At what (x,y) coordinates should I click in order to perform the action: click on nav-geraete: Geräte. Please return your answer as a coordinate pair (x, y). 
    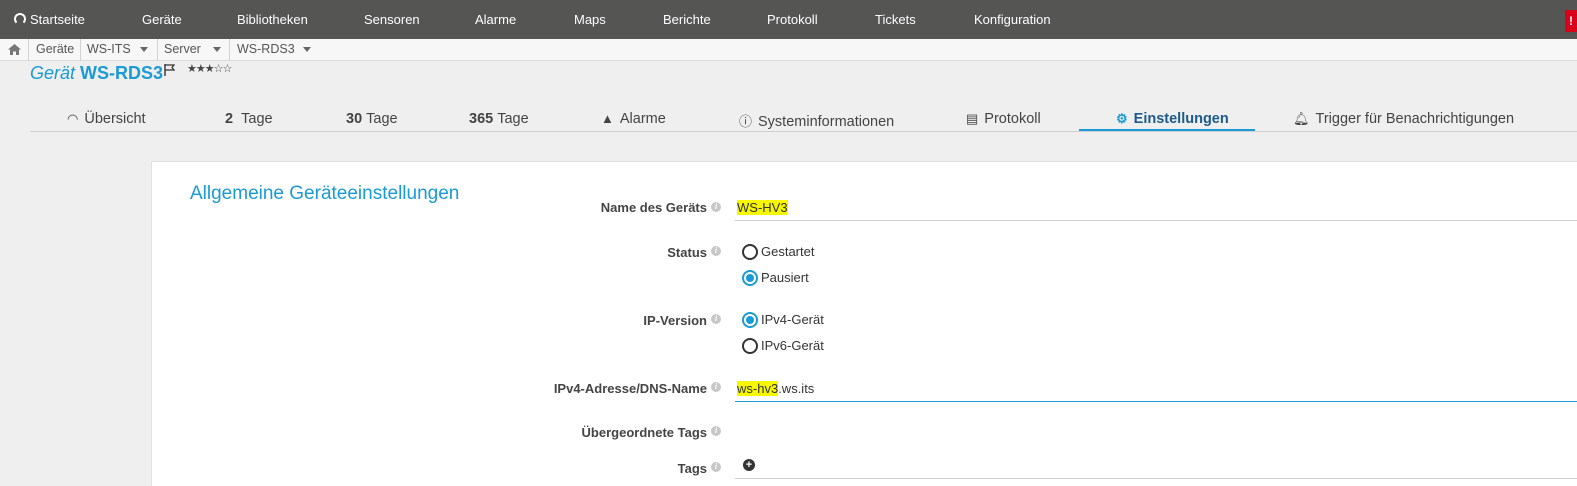
    Looking at the image, I should click on (162, 19).